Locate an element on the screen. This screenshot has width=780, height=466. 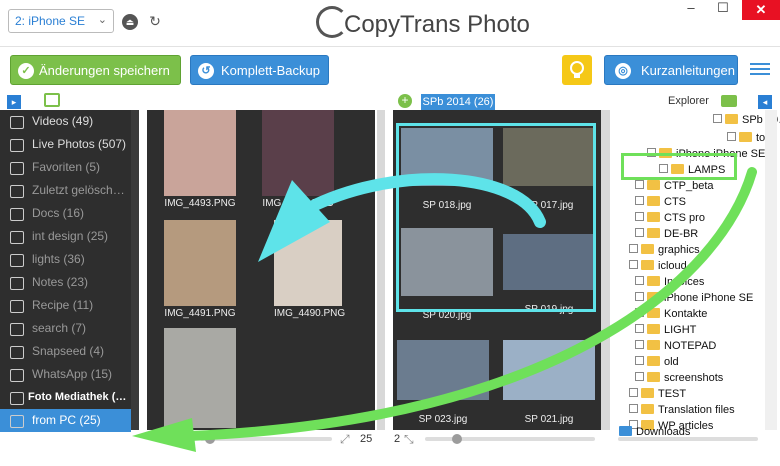
cyan-arrow is located at coordinates (427, 200).